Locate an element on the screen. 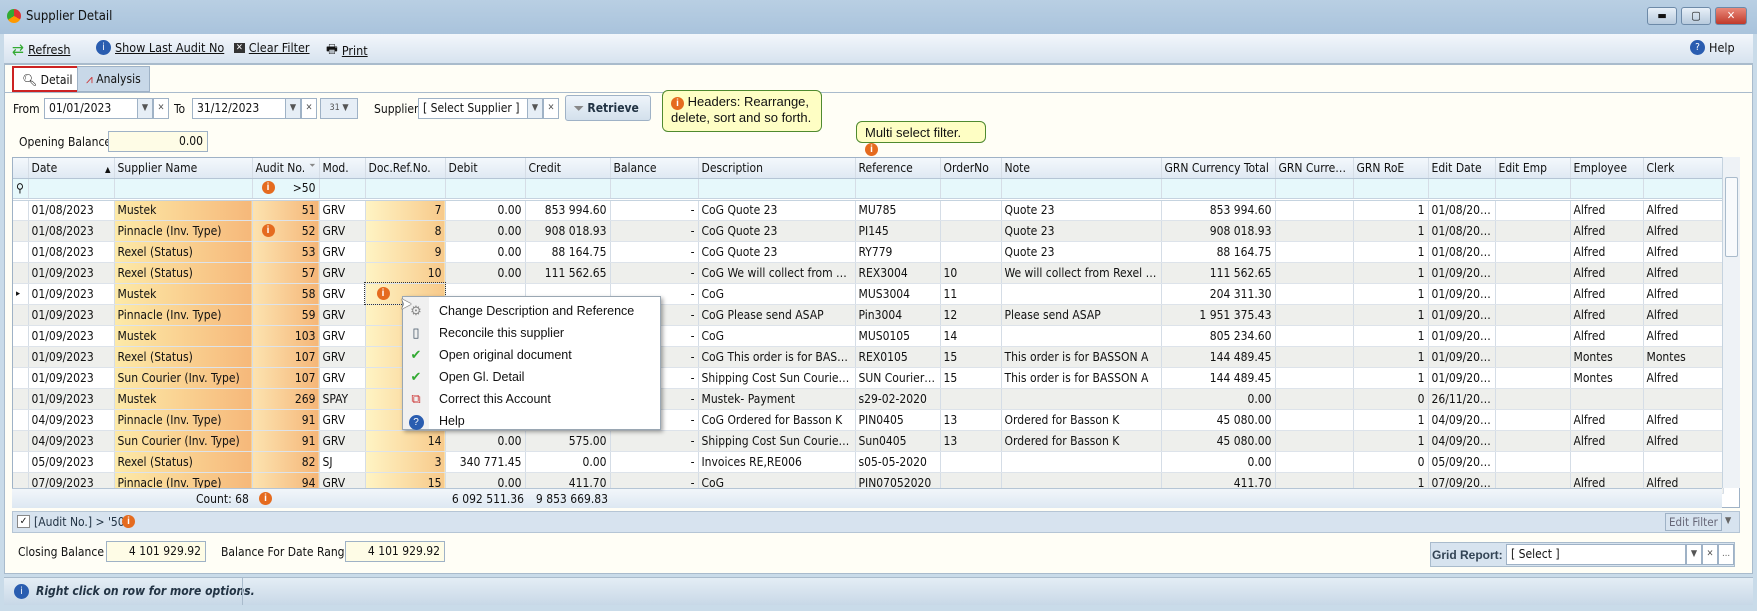  column-header: Edit Emp is located at coordinates (1533, 168).